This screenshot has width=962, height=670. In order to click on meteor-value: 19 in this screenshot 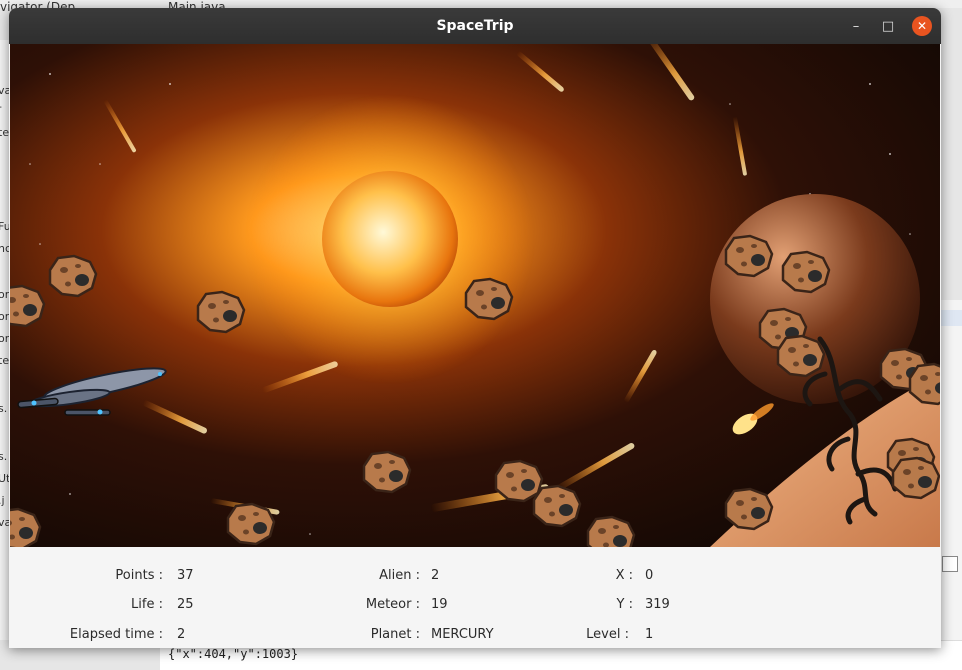, I will do `click(439, 604)`.